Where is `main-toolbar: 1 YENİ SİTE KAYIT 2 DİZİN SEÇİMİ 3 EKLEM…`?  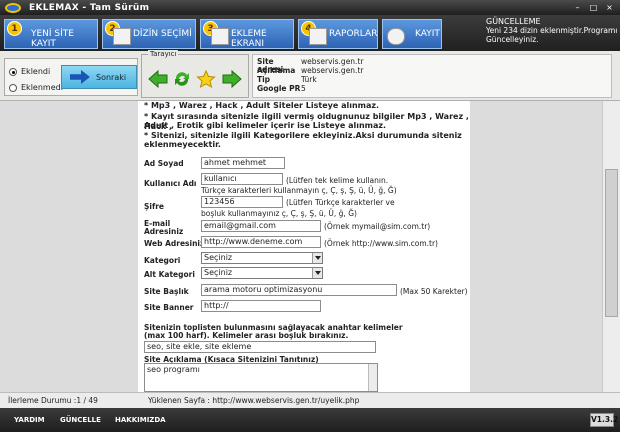 main-toolbar: 1 YENİ SİTE KAYIT 2 DİZİN SEÇİMİ 3 EKLEM… is located at coordinates (310, 33).